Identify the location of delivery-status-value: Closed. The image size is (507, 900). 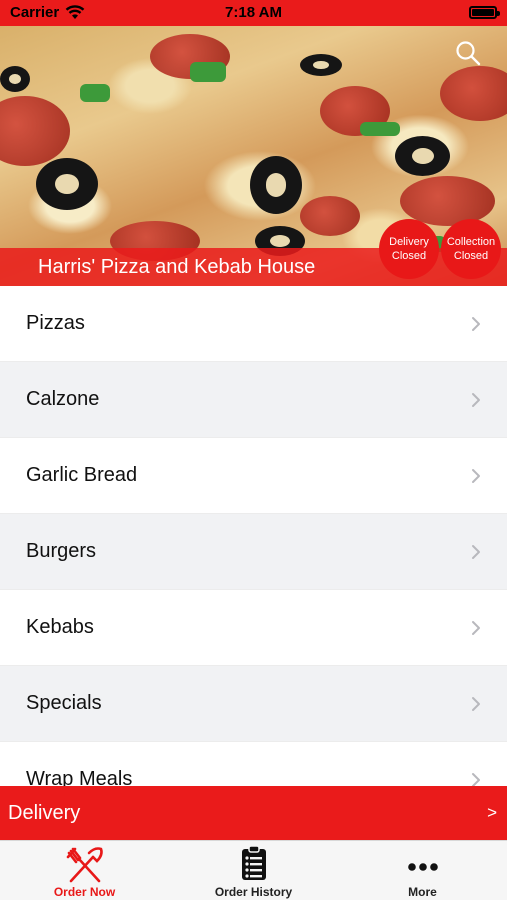
(409, 256).